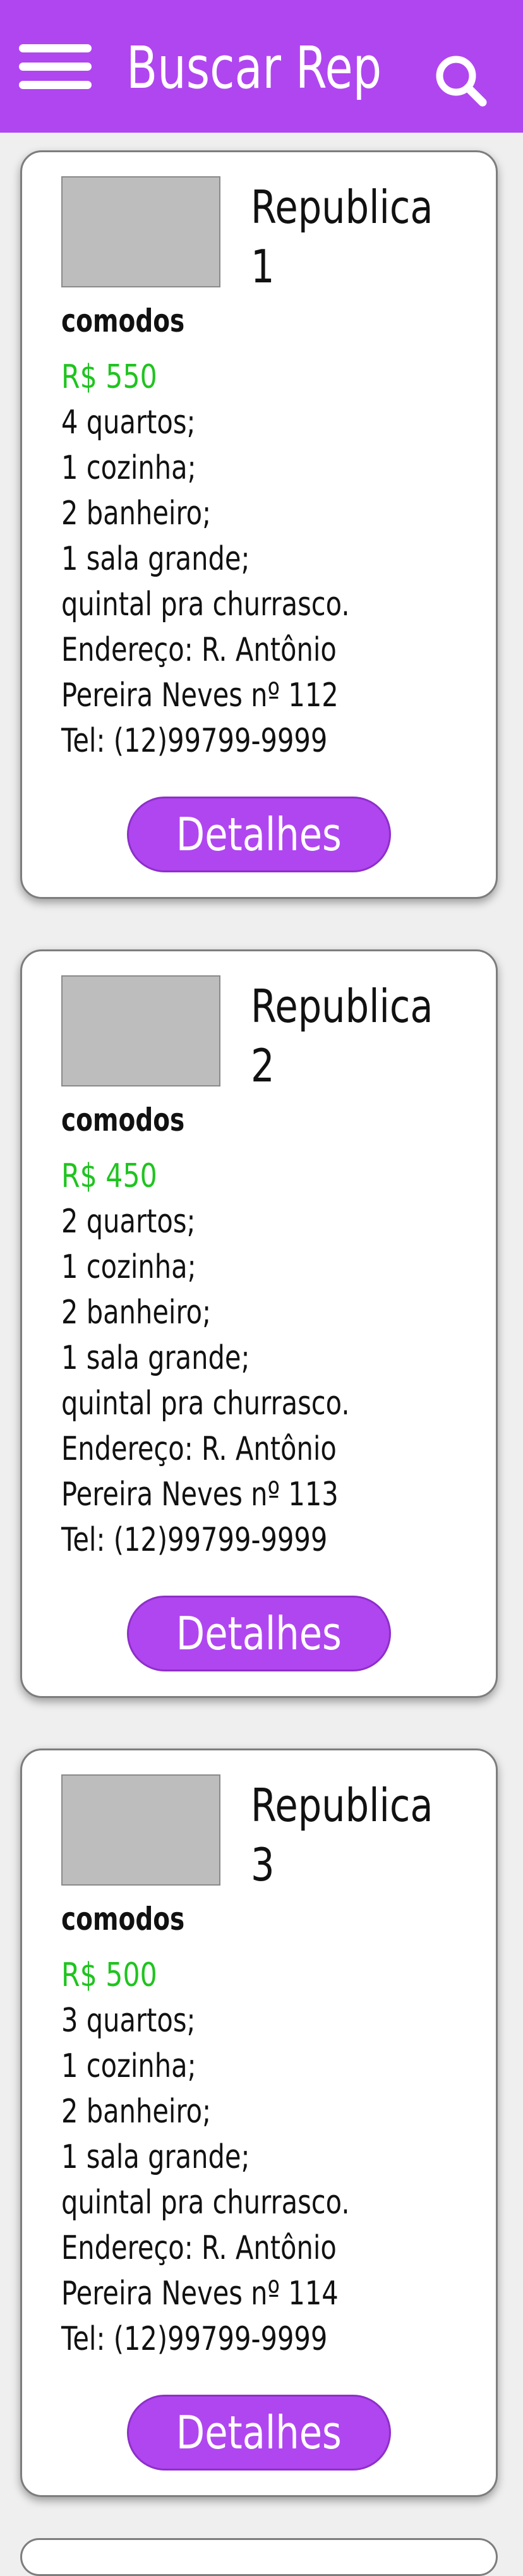 The width and height of the screenshot is (523, 2576). Describe the element at coordinates (461, 79) in the screenshot. I see `search-icon` at that location.